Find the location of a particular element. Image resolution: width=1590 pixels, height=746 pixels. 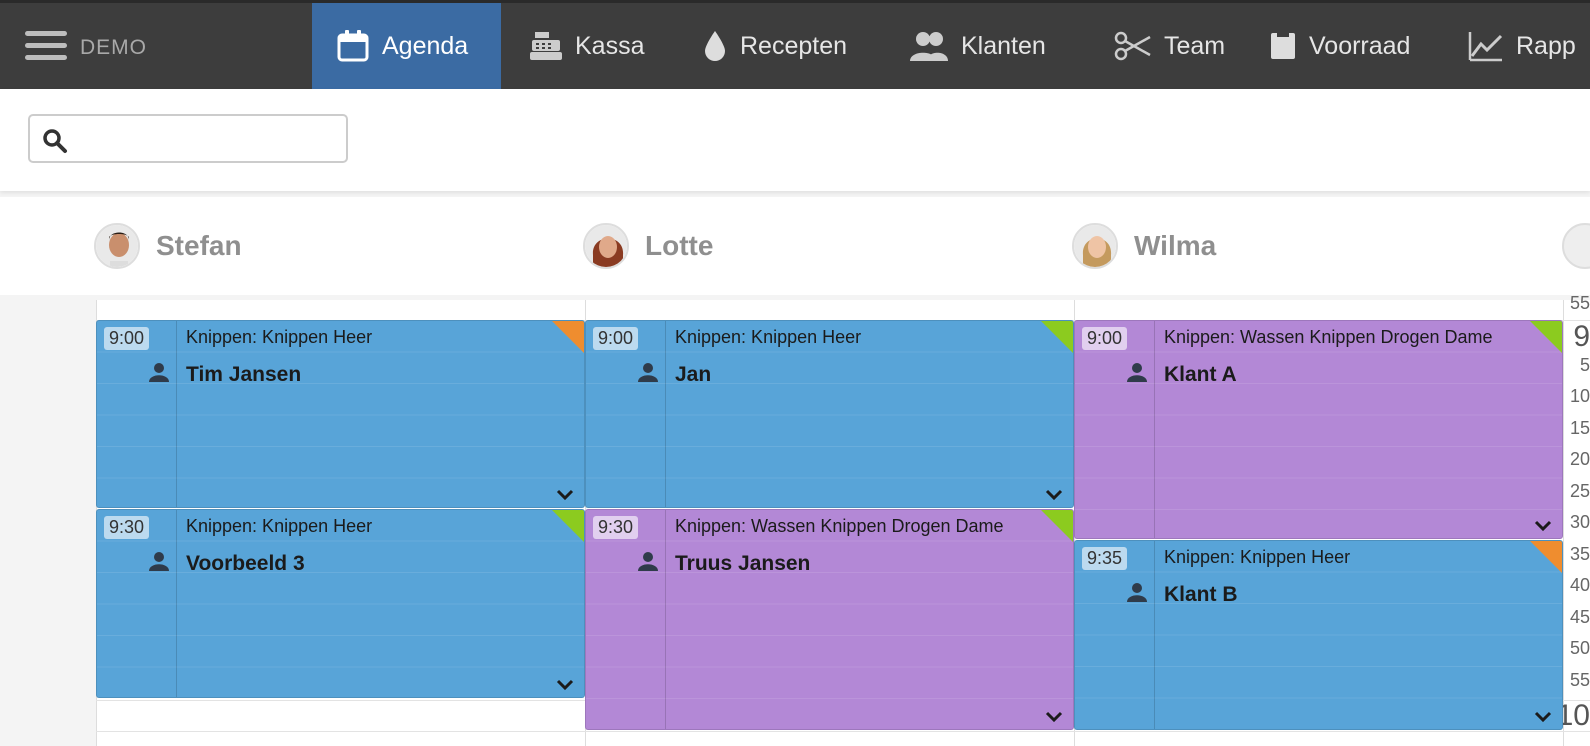

nav-team-label: Team is located at coordinates (1195, 45).